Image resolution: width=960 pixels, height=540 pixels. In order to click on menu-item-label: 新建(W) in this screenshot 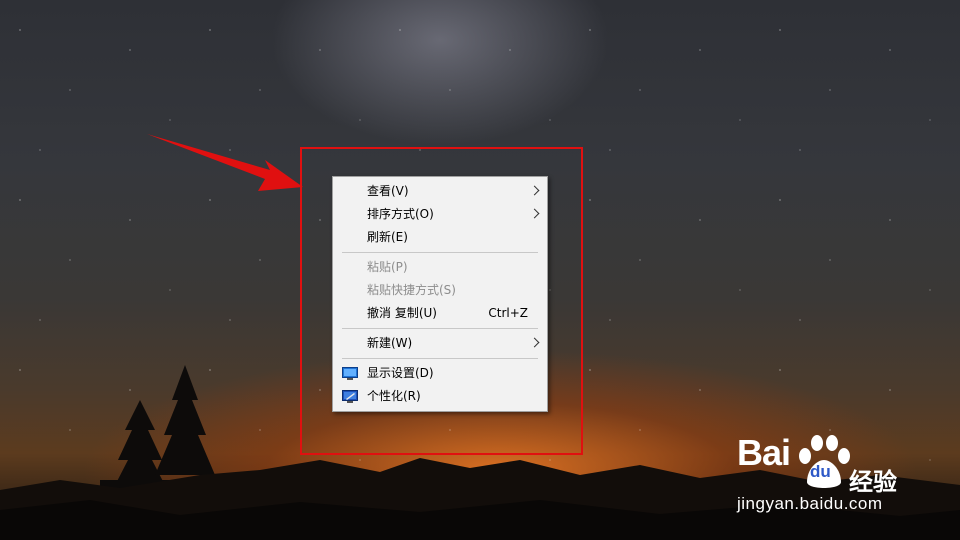, I will do `click(390, 343)`.